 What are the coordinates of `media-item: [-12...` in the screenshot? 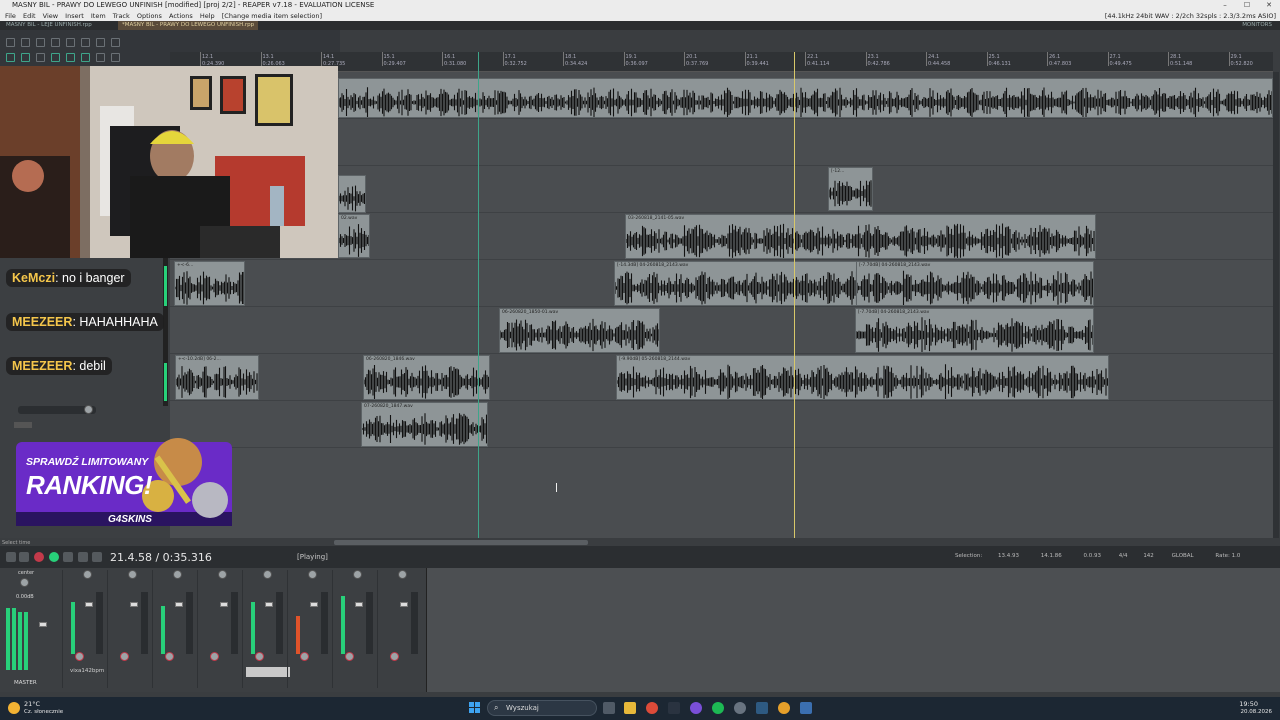 It's located at (850, 189).